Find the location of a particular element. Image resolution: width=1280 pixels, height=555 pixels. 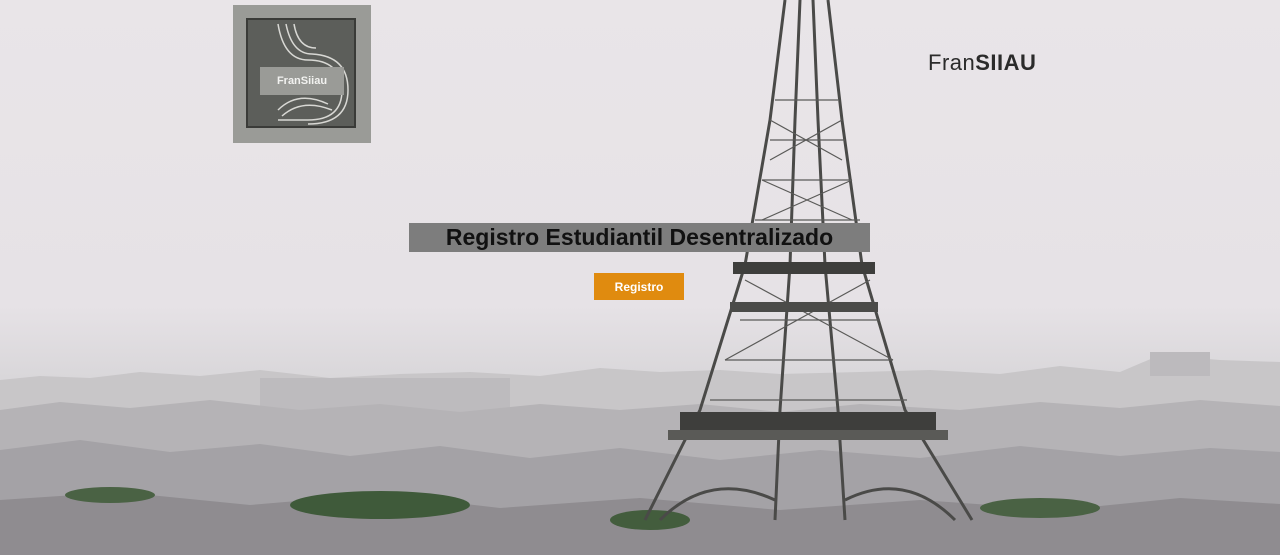

brand-prefix: Fran is located at coordinates (952, 62).